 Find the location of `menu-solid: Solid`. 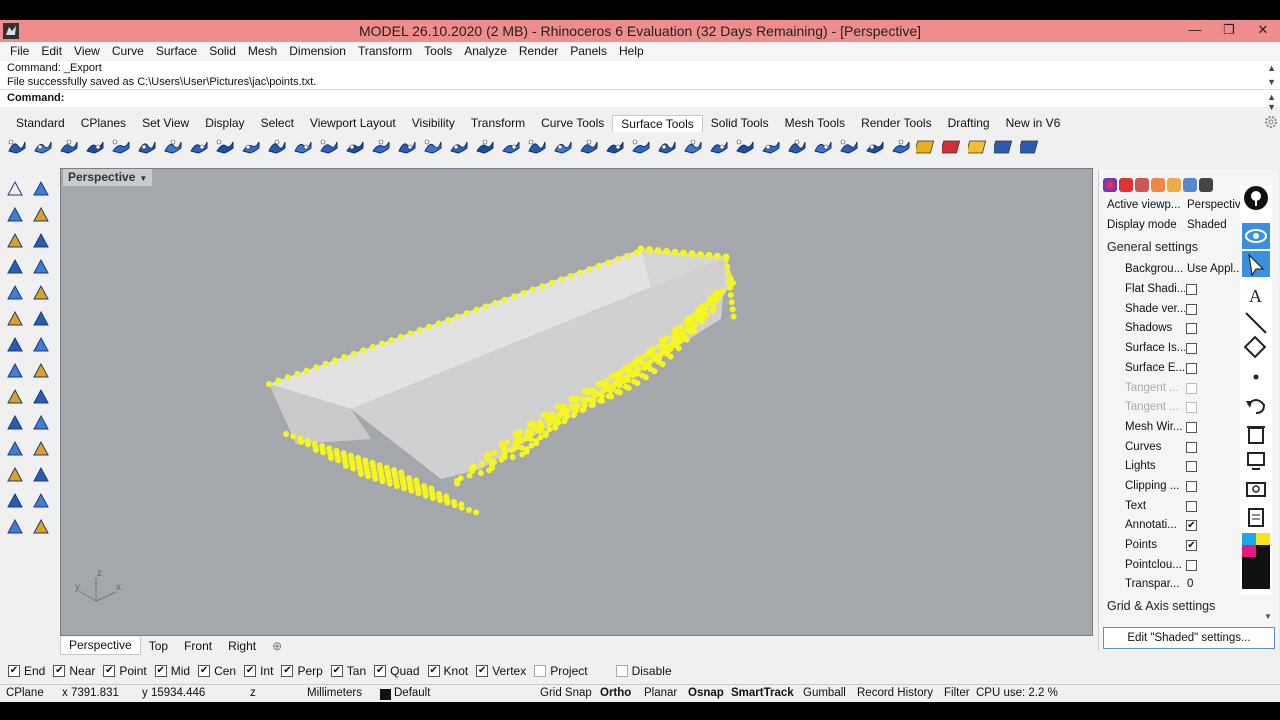

menu-solid: Solid is located at coordinates (222, 51).